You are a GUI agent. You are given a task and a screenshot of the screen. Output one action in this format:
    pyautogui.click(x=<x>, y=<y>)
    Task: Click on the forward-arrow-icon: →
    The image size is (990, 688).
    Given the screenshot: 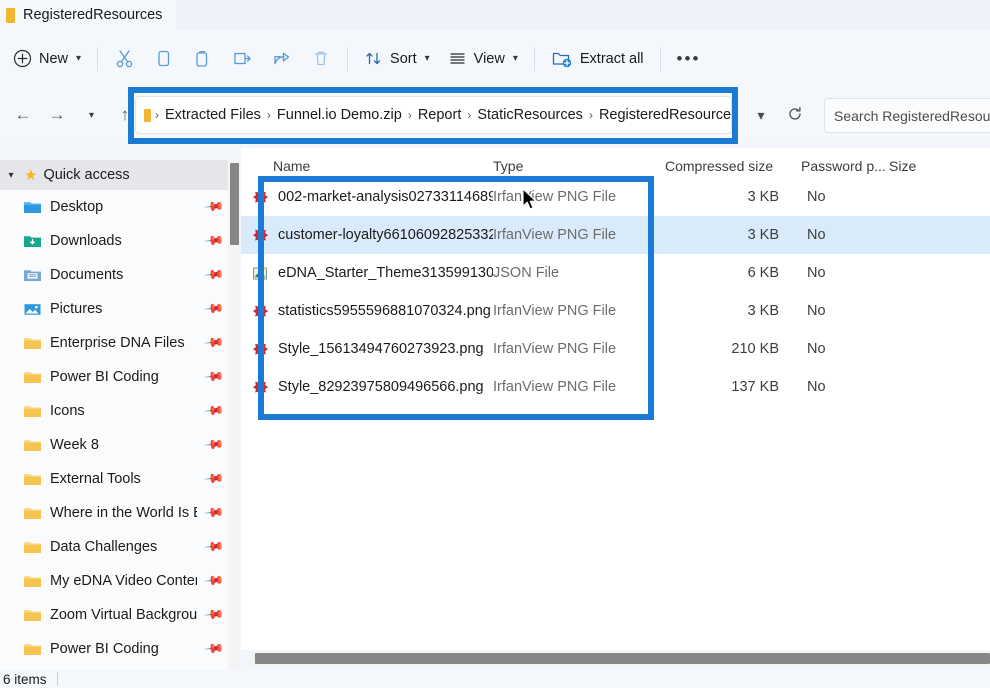 What is the action you would take?
    pyautogui.click(x=57, y=114)
    